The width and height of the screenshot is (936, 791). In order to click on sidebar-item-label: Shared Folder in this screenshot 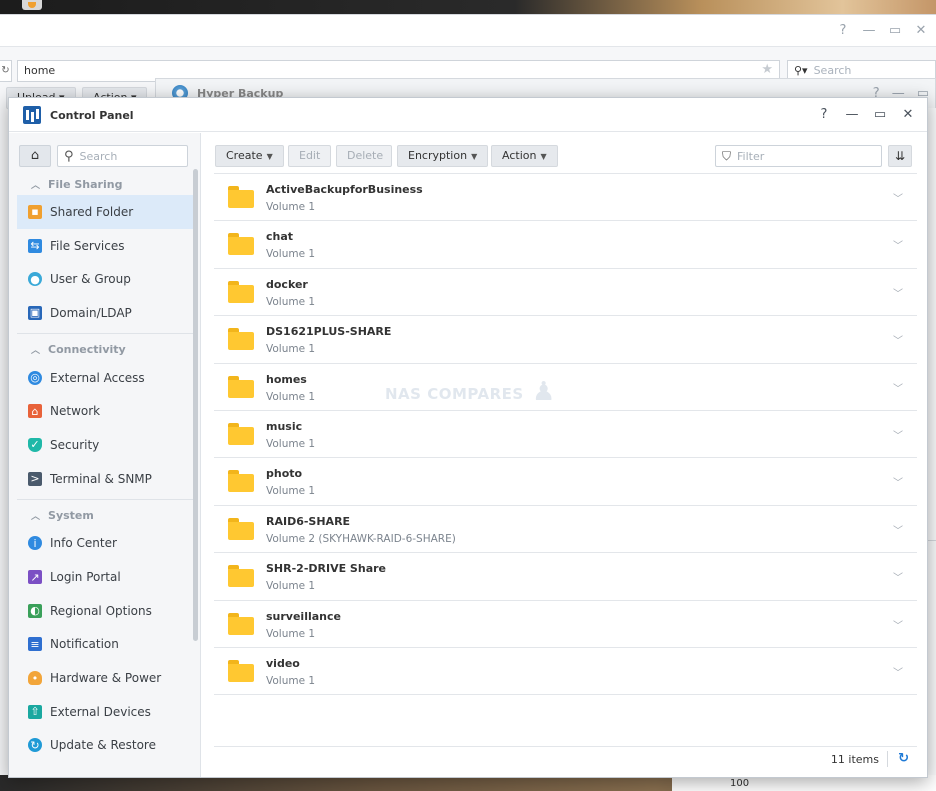, I will do `click(92, 211)`.